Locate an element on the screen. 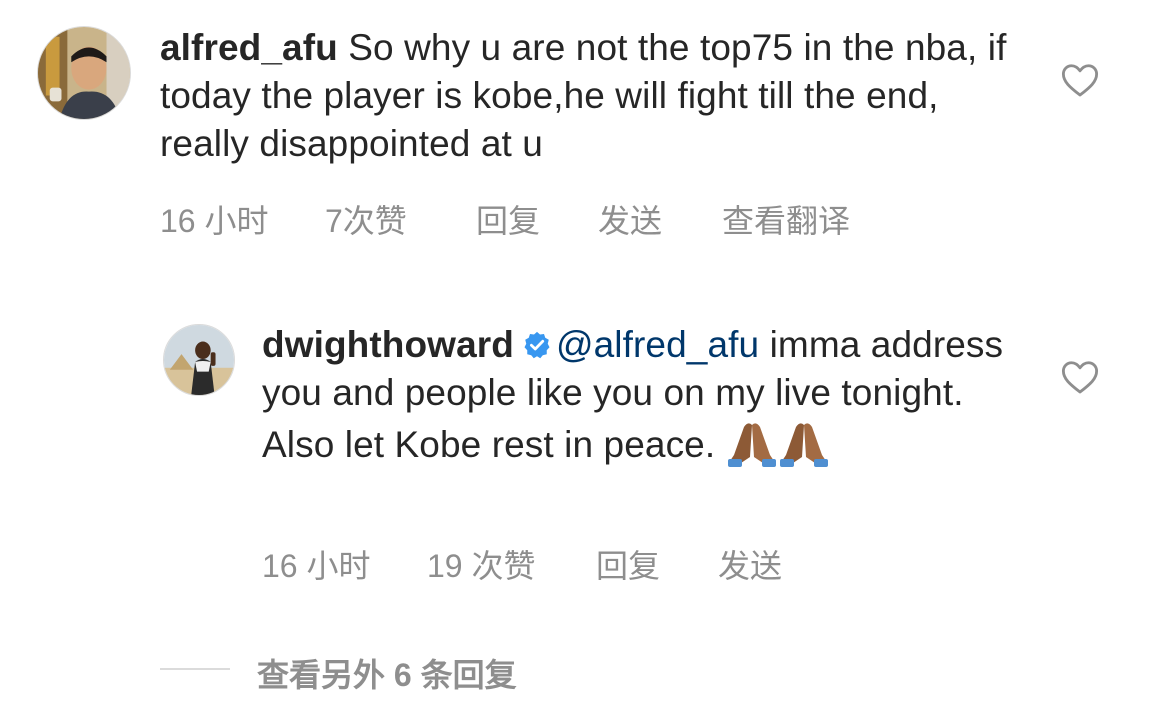 This screenshot has height=723, width=1170. see-translation-button: 查看翻译 is located at coordinates (786, 219).